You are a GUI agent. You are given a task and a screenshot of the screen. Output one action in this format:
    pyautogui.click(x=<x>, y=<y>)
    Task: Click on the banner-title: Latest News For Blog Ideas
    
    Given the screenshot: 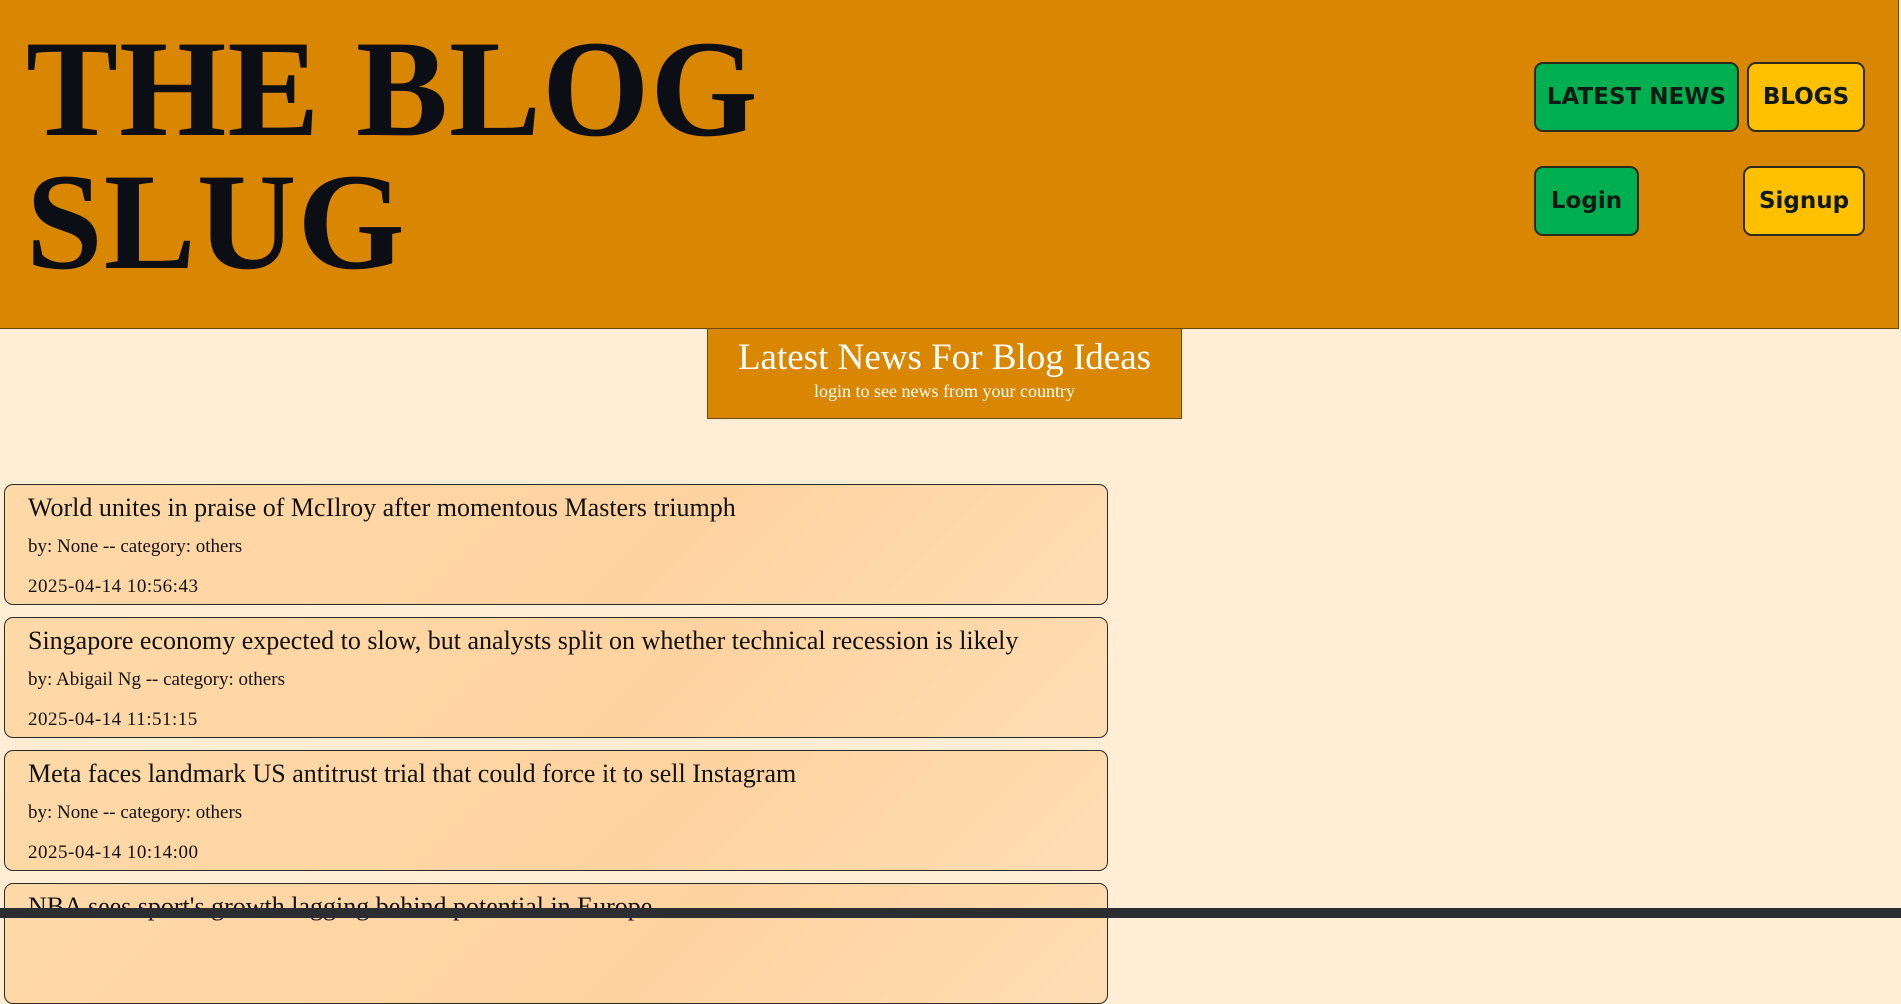 What is the action you would take?
    pyautogui.click(x=944, y=357)
    